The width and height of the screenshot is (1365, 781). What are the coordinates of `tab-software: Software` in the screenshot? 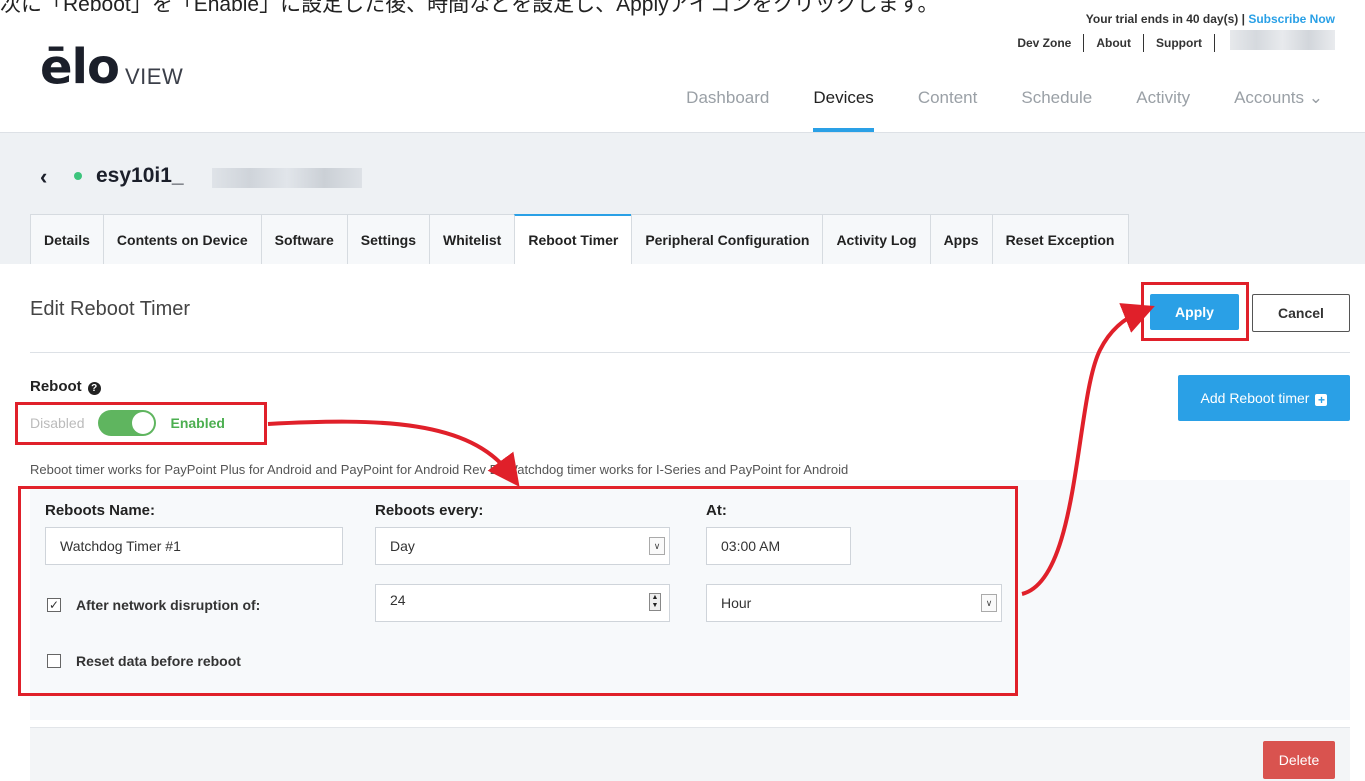 It's located at (304, 239).